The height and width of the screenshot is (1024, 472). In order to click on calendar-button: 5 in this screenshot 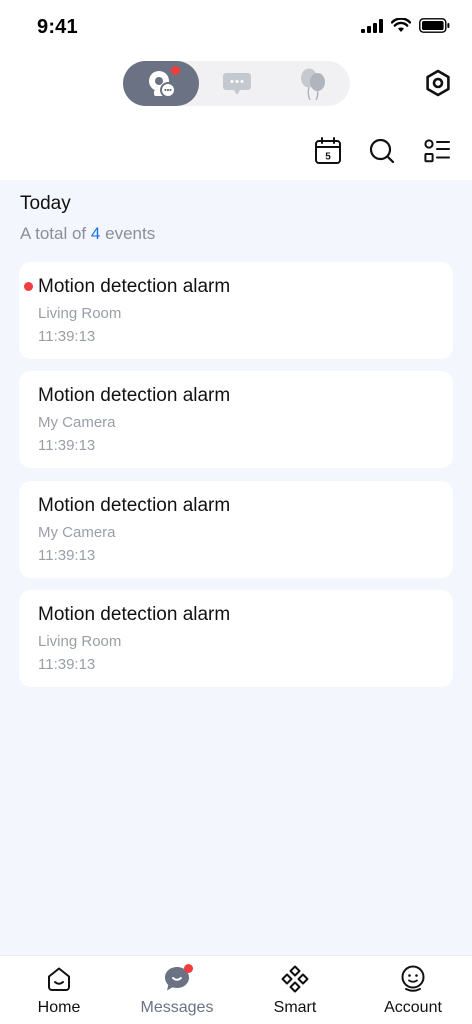, I will do `click(328, 151)`.